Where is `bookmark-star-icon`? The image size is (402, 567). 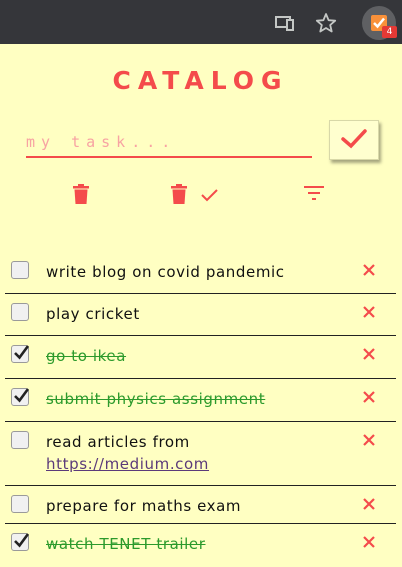 bookmark-star-icon is located at coordinates (326, 23).